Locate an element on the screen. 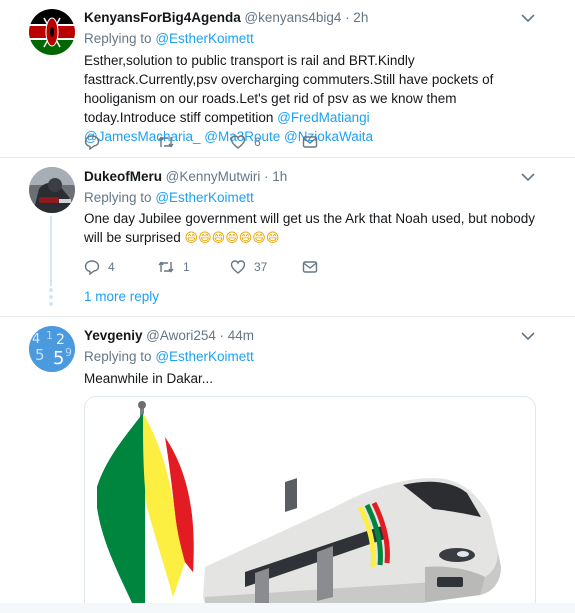 The image size is (575, 613). tweet-actions: 6 is located at coordinates (204, 142).